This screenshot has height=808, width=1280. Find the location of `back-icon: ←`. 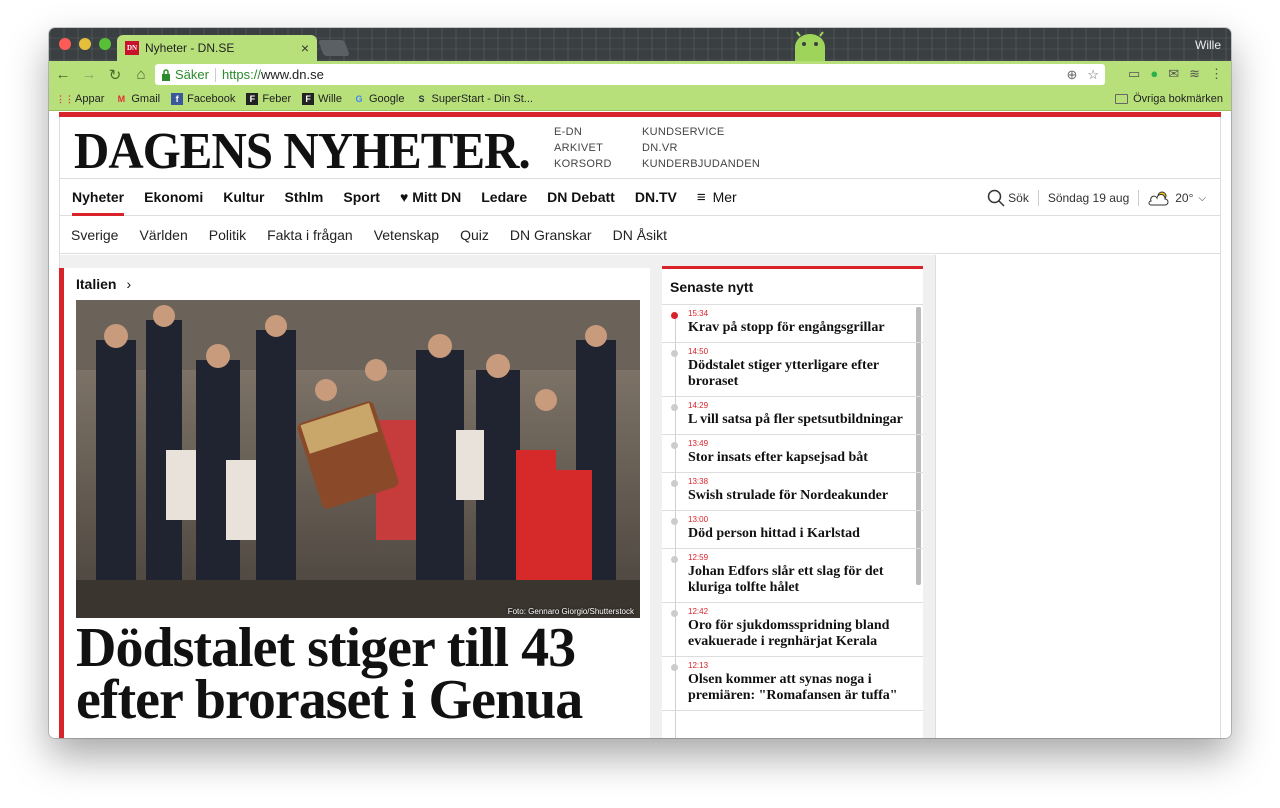

back-icon: ← is located at coordinates (63, 74).